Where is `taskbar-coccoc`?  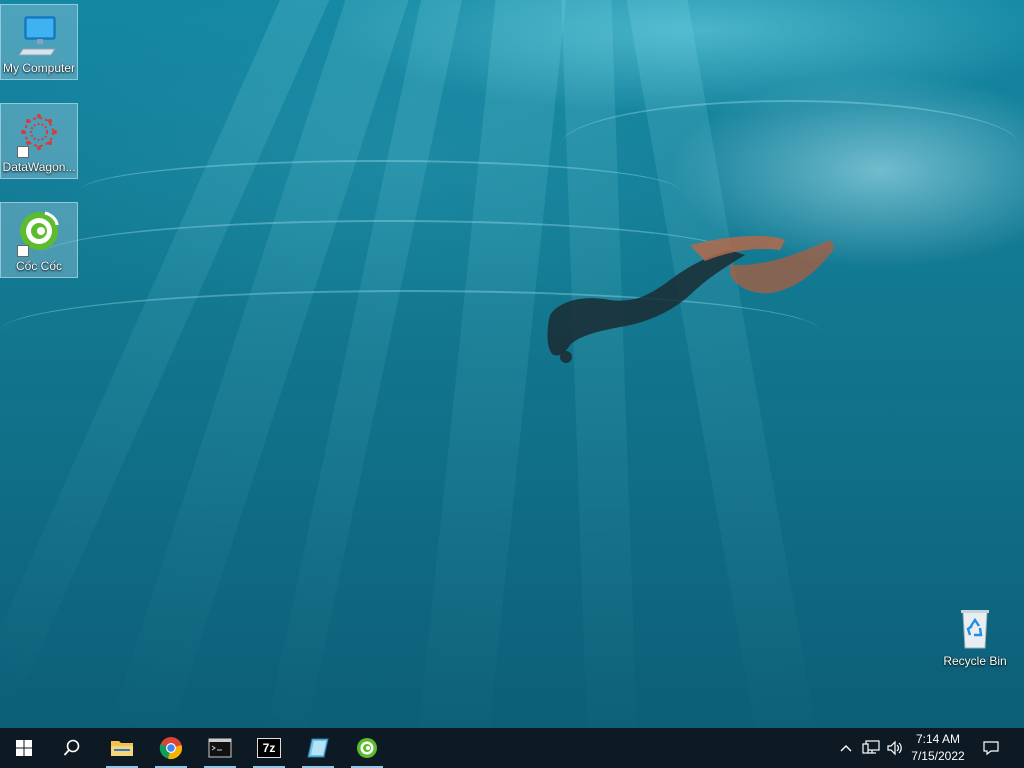
taskbar-coccoc is located at coordinates (367, 748).